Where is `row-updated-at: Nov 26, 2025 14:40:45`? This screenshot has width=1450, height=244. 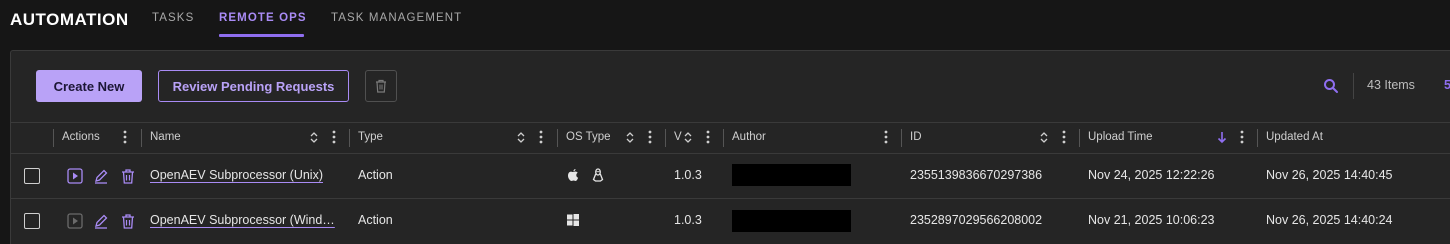 row-updated-at: Nov 26, 2025 14:40:45 is located at coordinates (1329, 175).